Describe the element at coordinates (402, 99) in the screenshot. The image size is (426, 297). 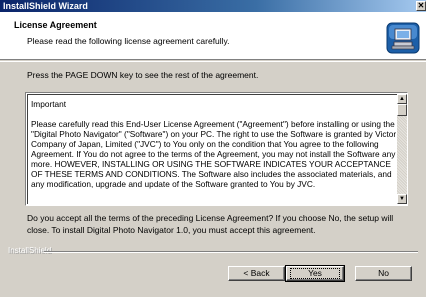
I see `scroll-up-button: ▲` at that location.